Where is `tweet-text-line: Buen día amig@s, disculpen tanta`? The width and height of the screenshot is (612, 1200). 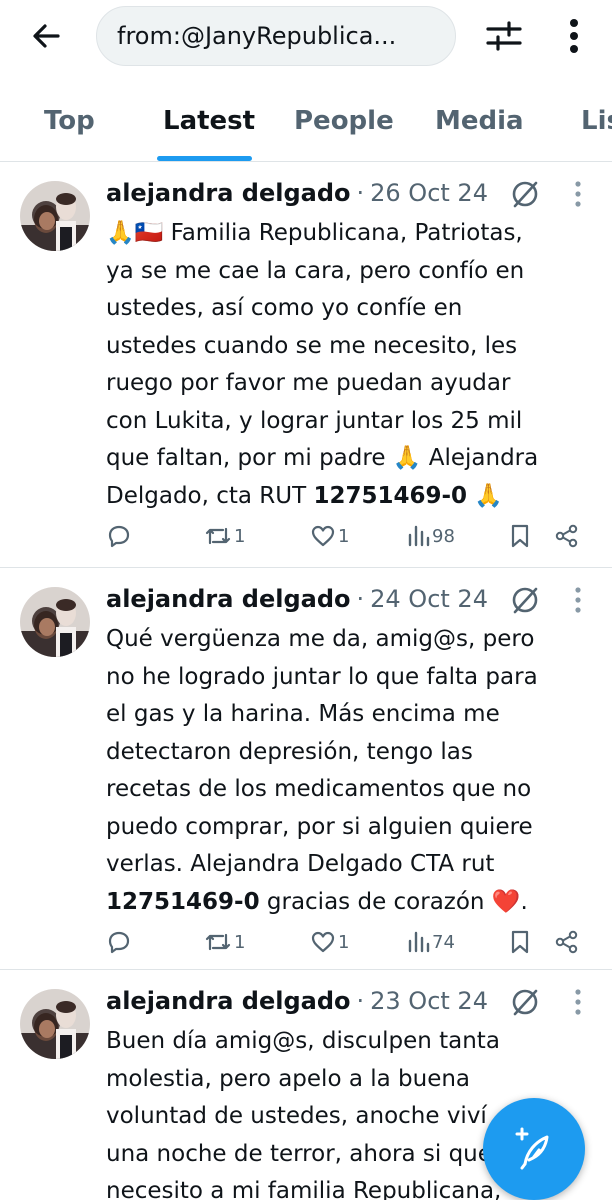 tweet-text-line: Buen día amig@s, disculpen tanta is located at coordinates (303, 1041).